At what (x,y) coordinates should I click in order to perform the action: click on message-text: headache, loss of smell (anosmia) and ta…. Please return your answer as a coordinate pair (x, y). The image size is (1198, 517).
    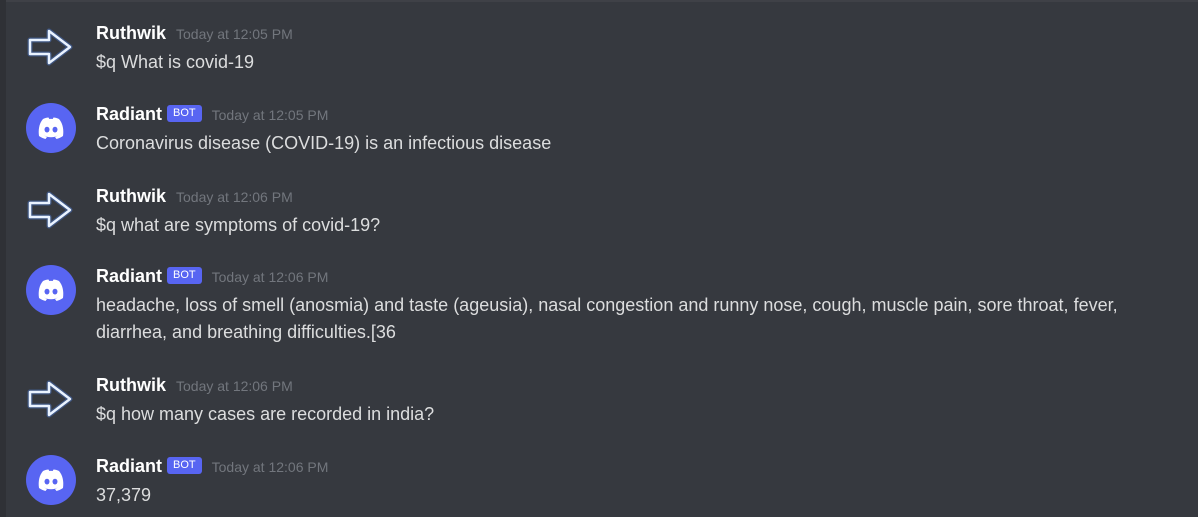
    Looking at the image, I should click on (607, 318).